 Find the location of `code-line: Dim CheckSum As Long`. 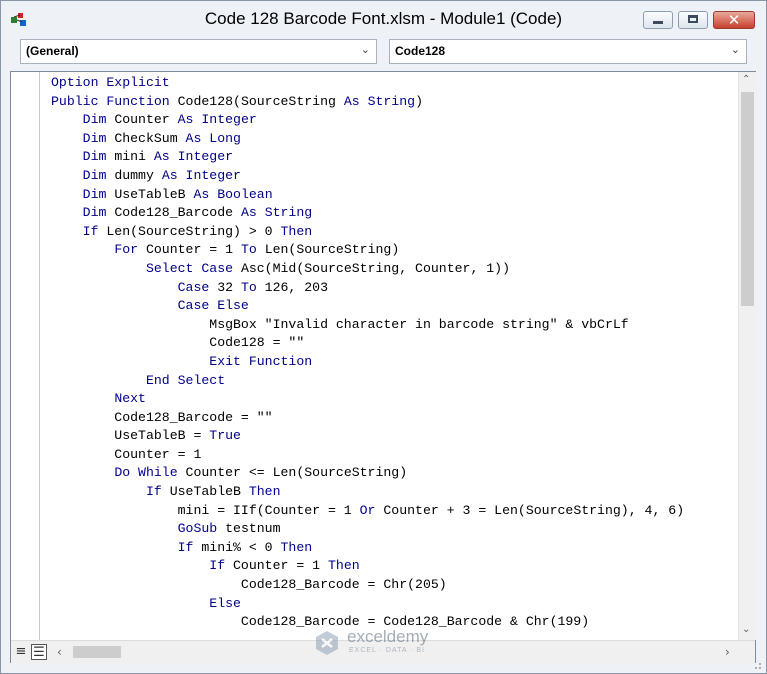

code-line: Dim CheckSum As Long is located at coordinates (395, 139).